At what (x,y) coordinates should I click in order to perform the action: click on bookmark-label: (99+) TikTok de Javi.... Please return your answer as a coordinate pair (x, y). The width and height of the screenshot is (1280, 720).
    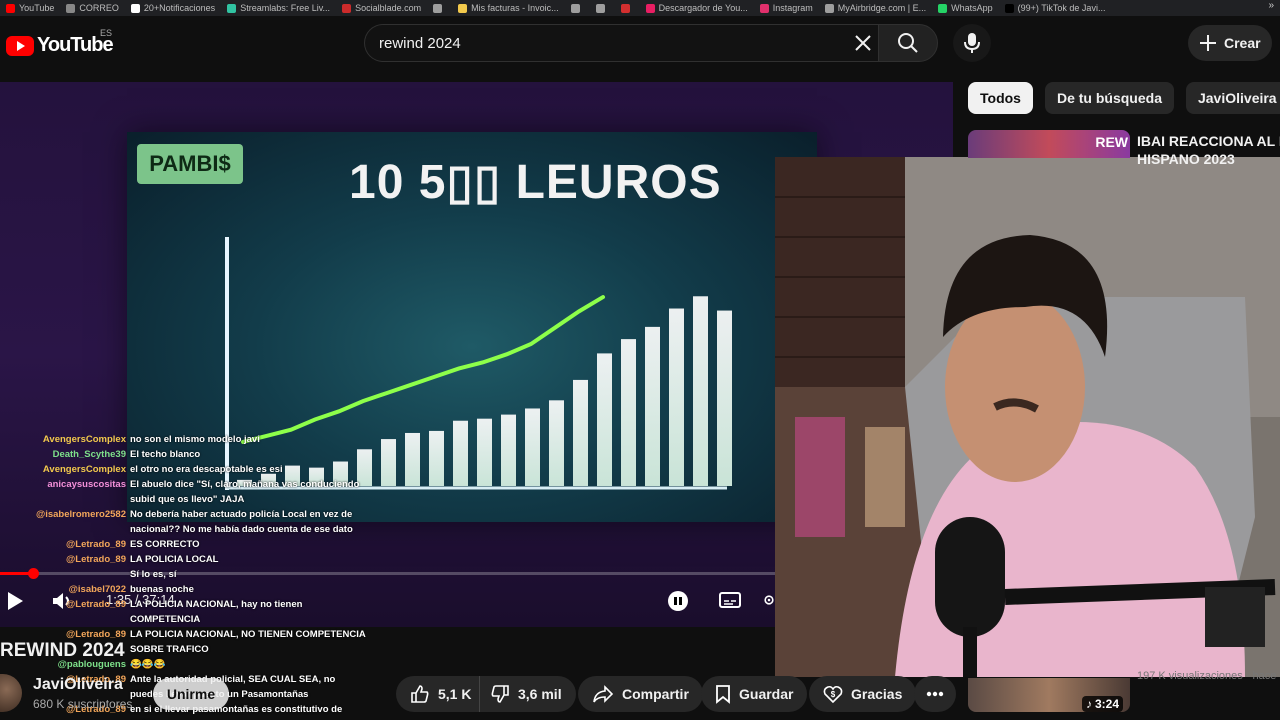
    Looking at the image, I should click on (1061, 8).